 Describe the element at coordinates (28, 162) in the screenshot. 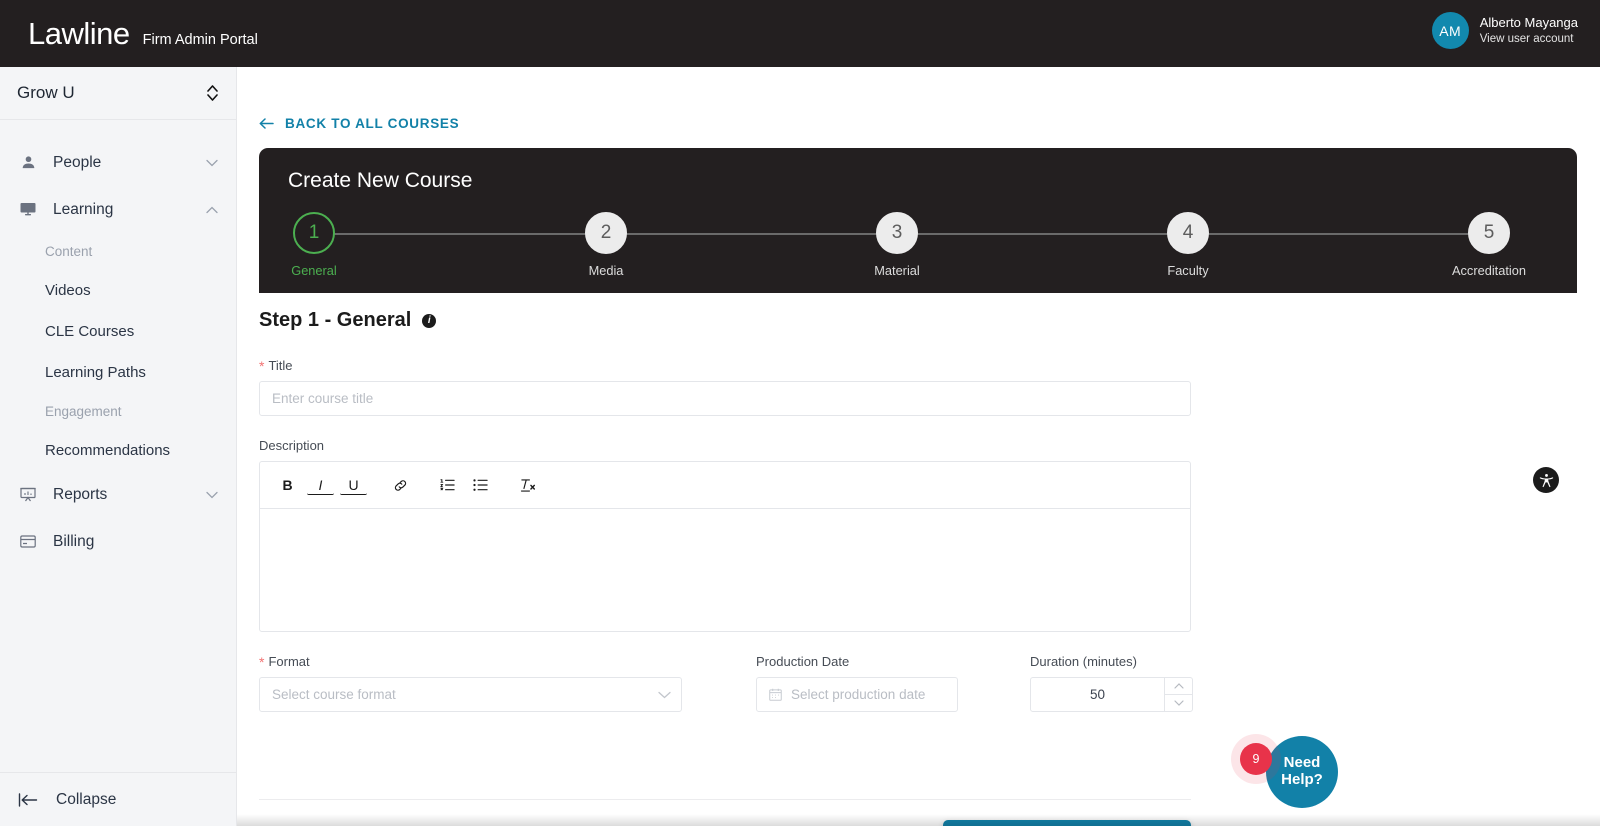

I see `person-icon` at that location.